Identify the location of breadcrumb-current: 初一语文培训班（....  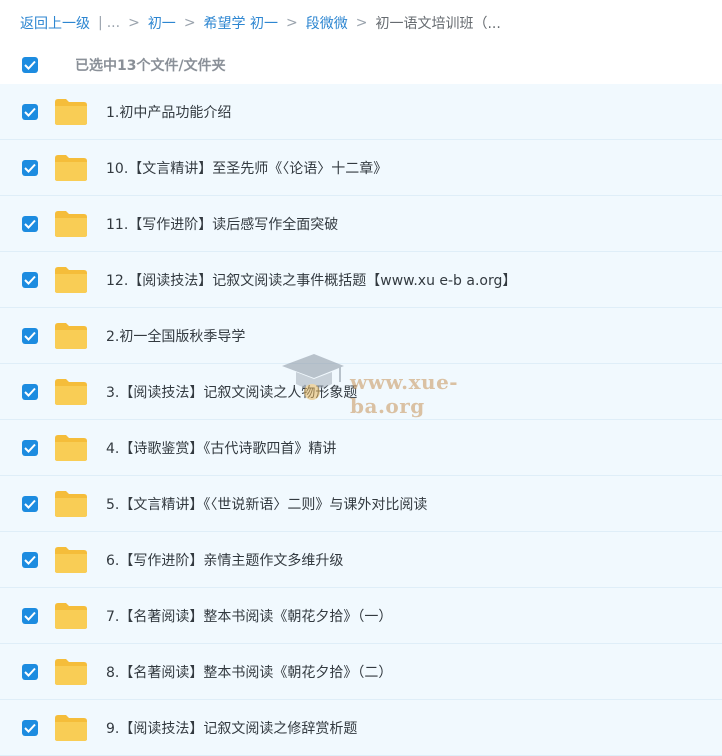
(438, 24).